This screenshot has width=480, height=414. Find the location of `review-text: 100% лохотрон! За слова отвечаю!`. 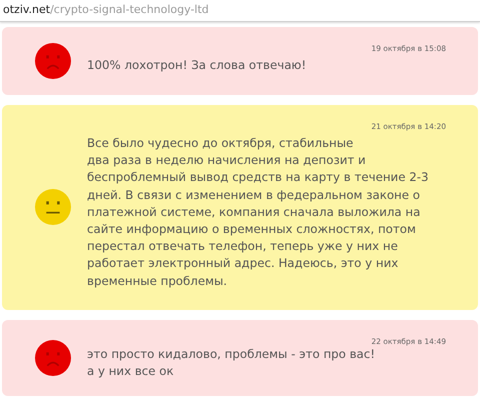

review-text: 100% лохотрон! За слова отвечаю! is located at coordinates (197, 65).